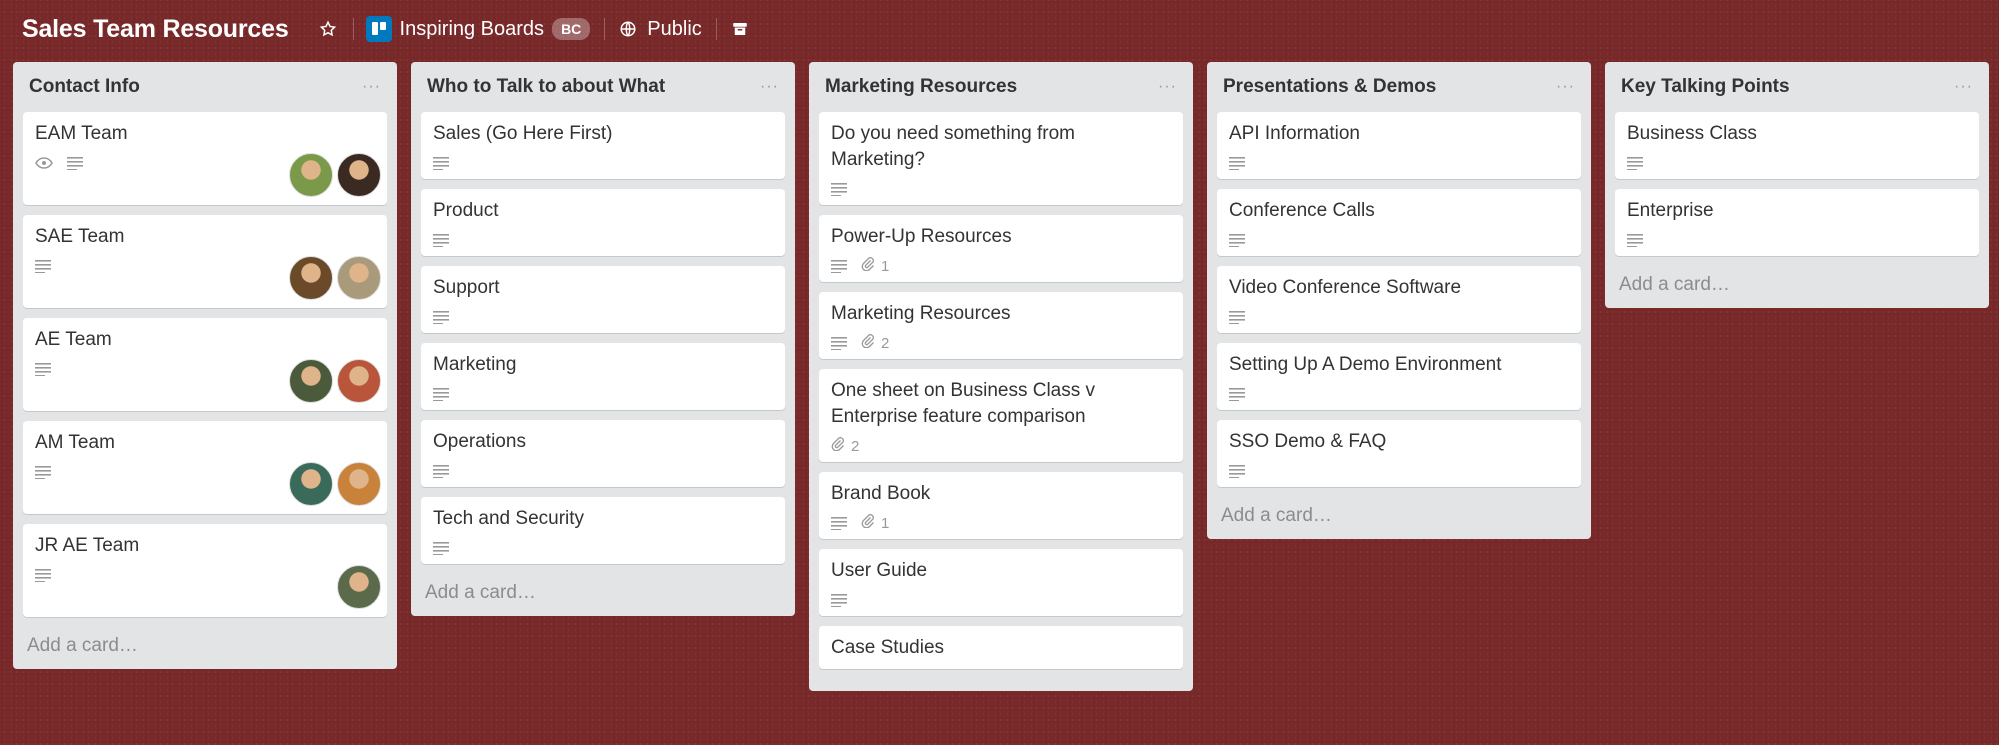 This screenshot has height=745, width=1999. What do you see at coordinates (1001, 647) in the screenshot?
I see `list-card: Case Studies` at bounding box center [1001, 647].